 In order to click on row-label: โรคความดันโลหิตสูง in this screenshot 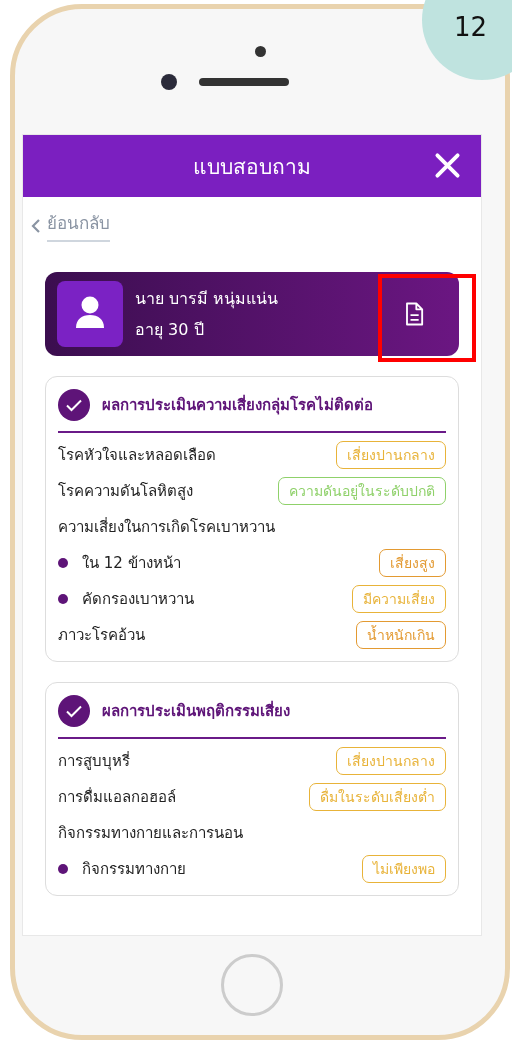, I will do `click(126, 491)`.